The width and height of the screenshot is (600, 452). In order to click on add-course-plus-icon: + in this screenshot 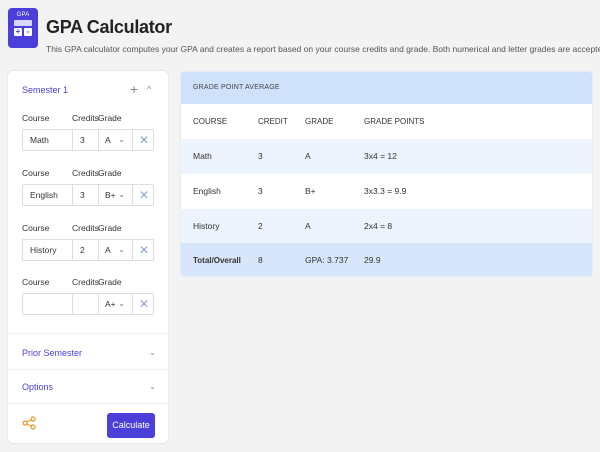, I will do `click(134, 89)`.